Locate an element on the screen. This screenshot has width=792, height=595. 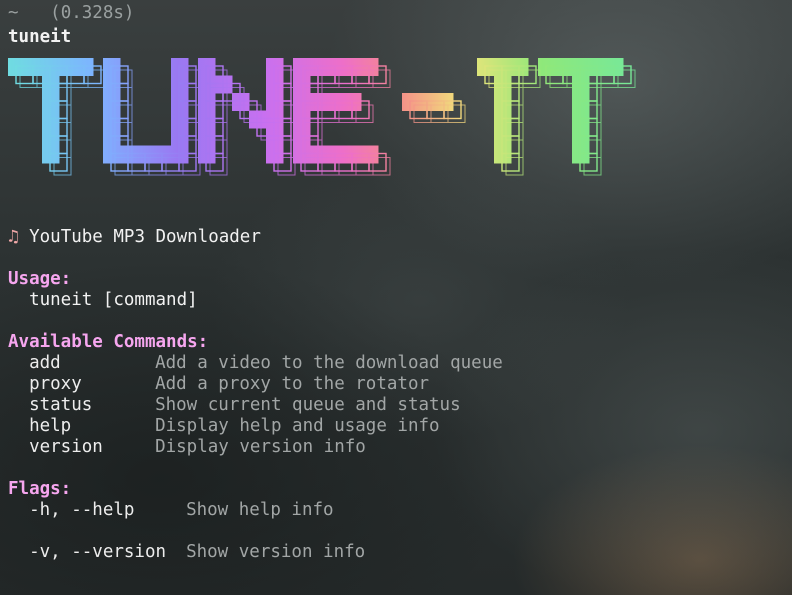
command-row: version Display version info is located at coordinates (187, 447).